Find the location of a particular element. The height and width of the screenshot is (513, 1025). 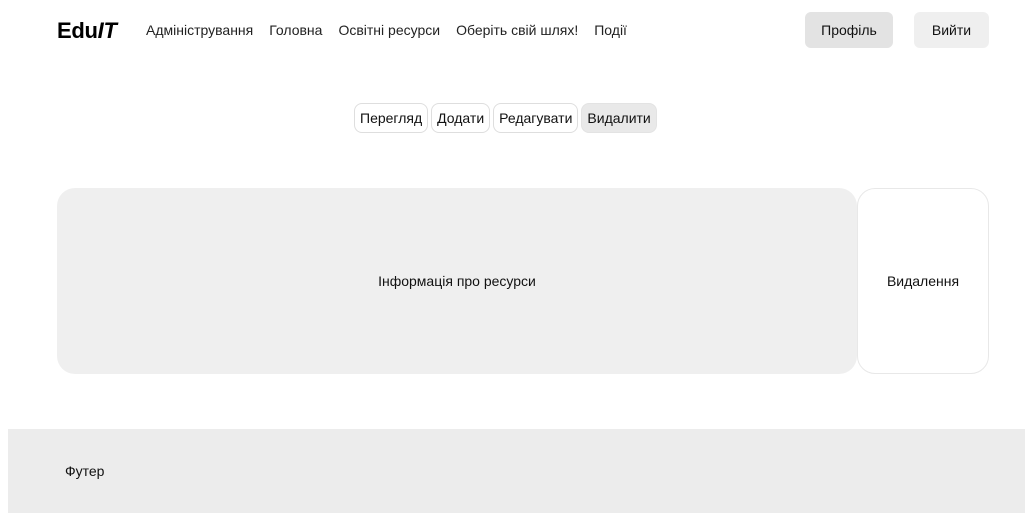

logo-italic: IT is located at coordinates (107, 30).